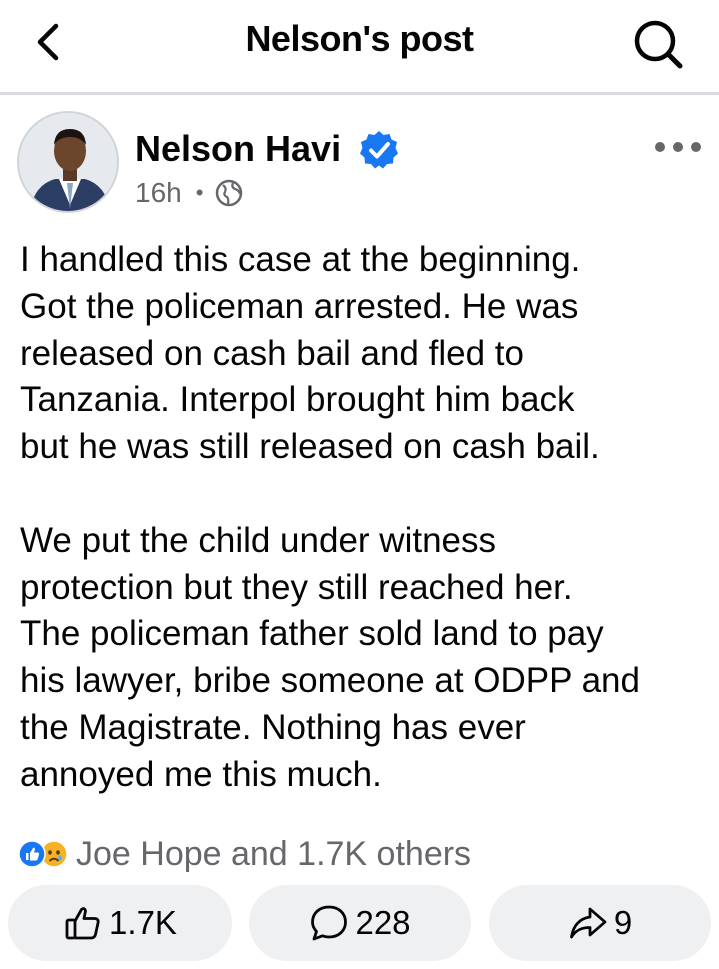 The height and width of the screenshot is (969, 719). I want to click on reactions-summary: Joe Hope and 1.7K others, so click(244, 854).